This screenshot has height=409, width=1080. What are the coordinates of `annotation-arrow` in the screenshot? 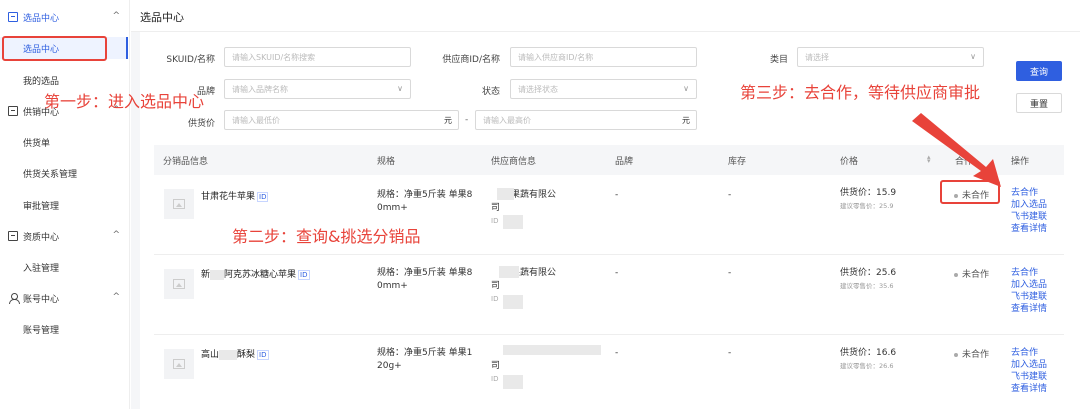 It's located at (956, 150).